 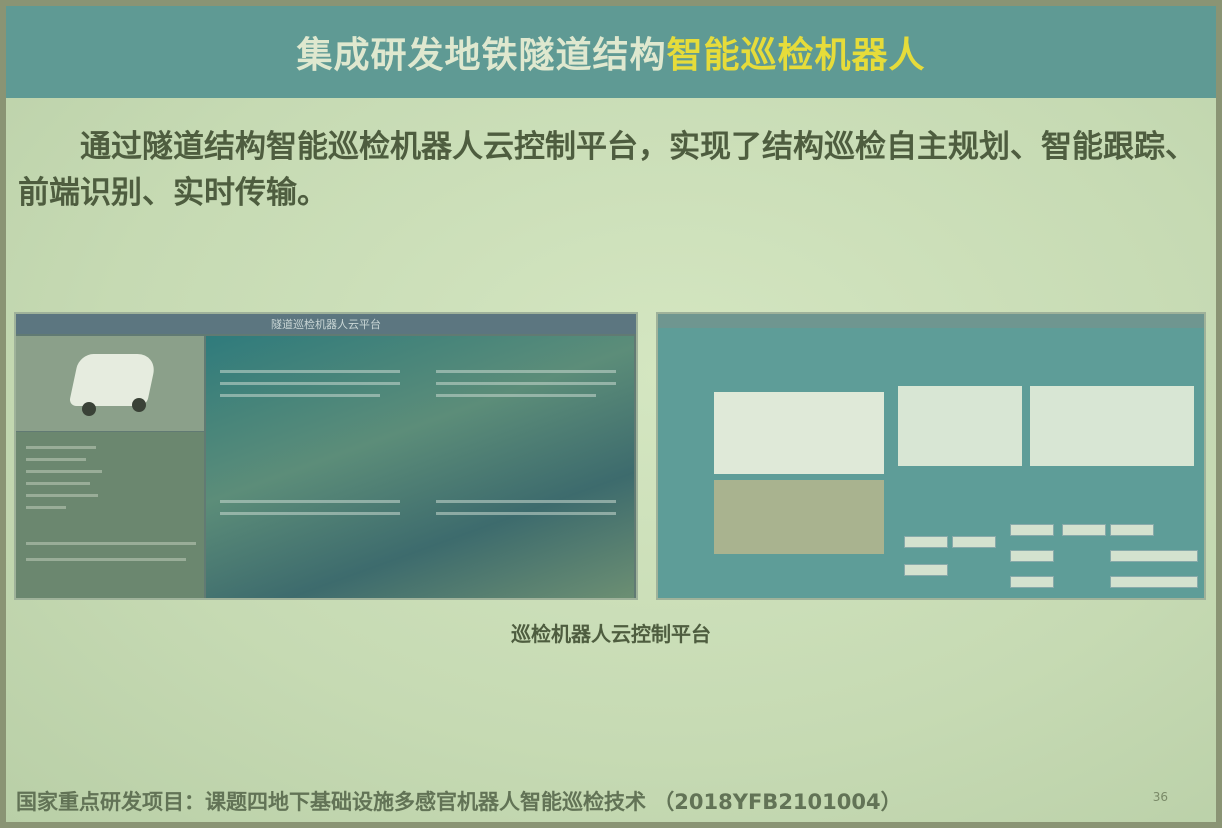 I want to click on platform-title: 隧道巡检机器人云平台, so click(x=326, y=324).